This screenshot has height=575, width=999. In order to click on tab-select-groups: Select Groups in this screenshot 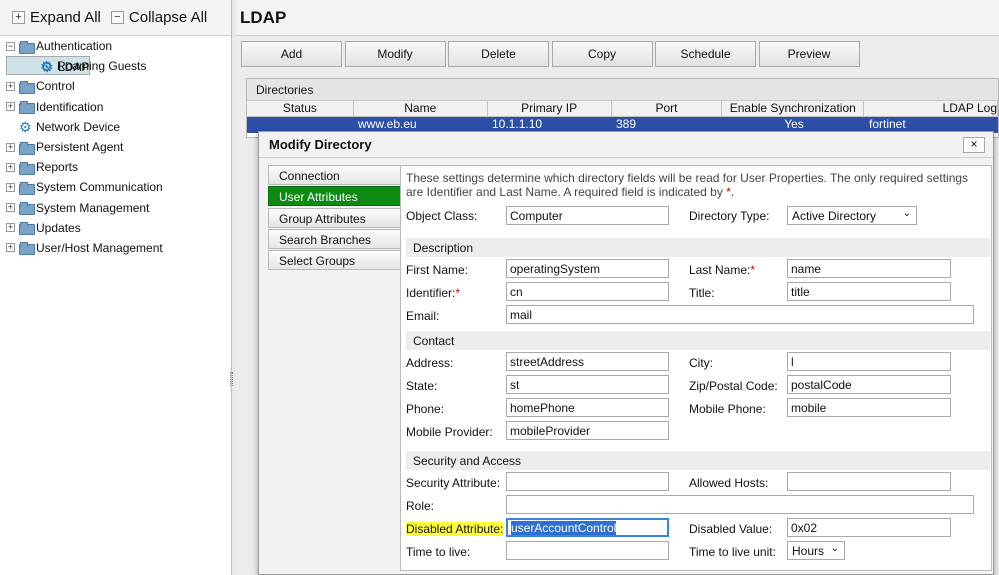, I will do `click(335, 260)`.